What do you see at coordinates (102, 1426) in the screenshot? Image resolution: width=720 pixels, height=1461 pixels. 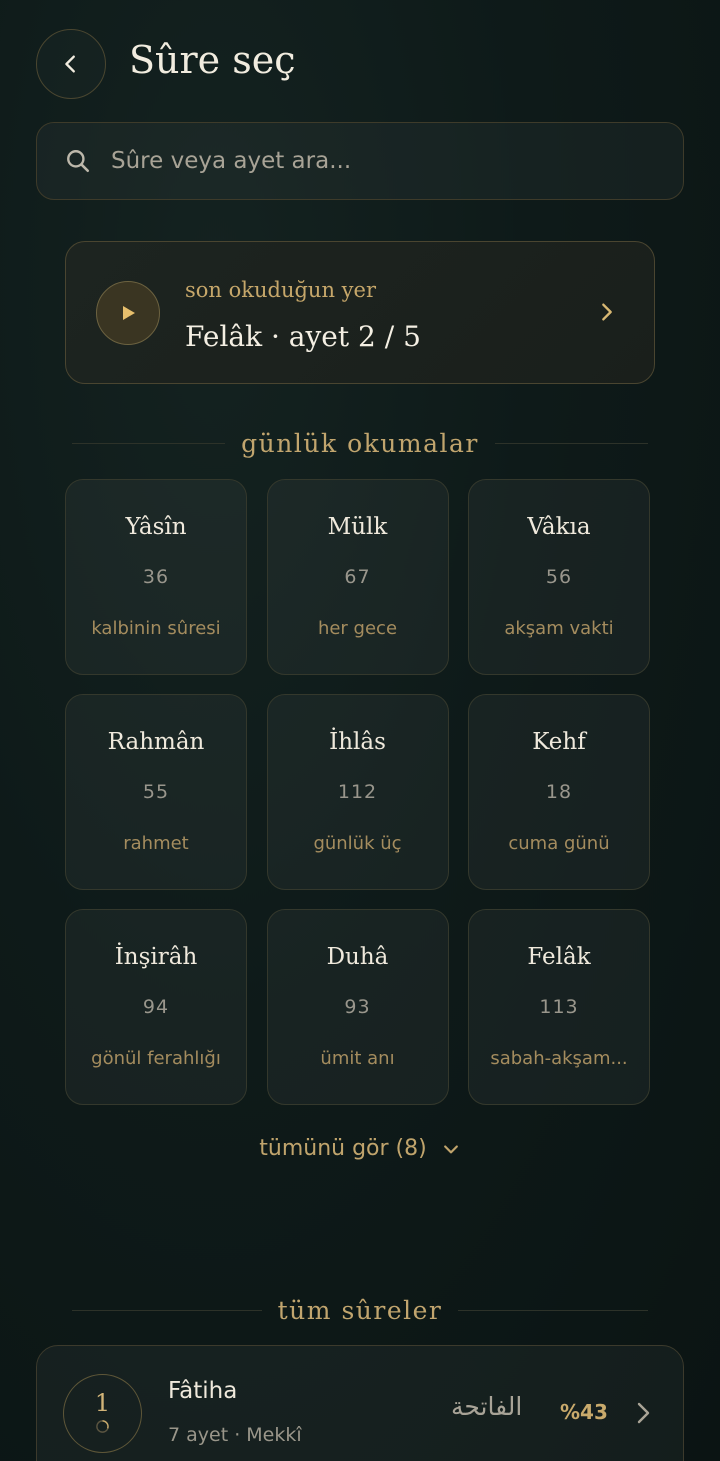 I see `progress-ring-icon` at bounding box center [102, 1426].